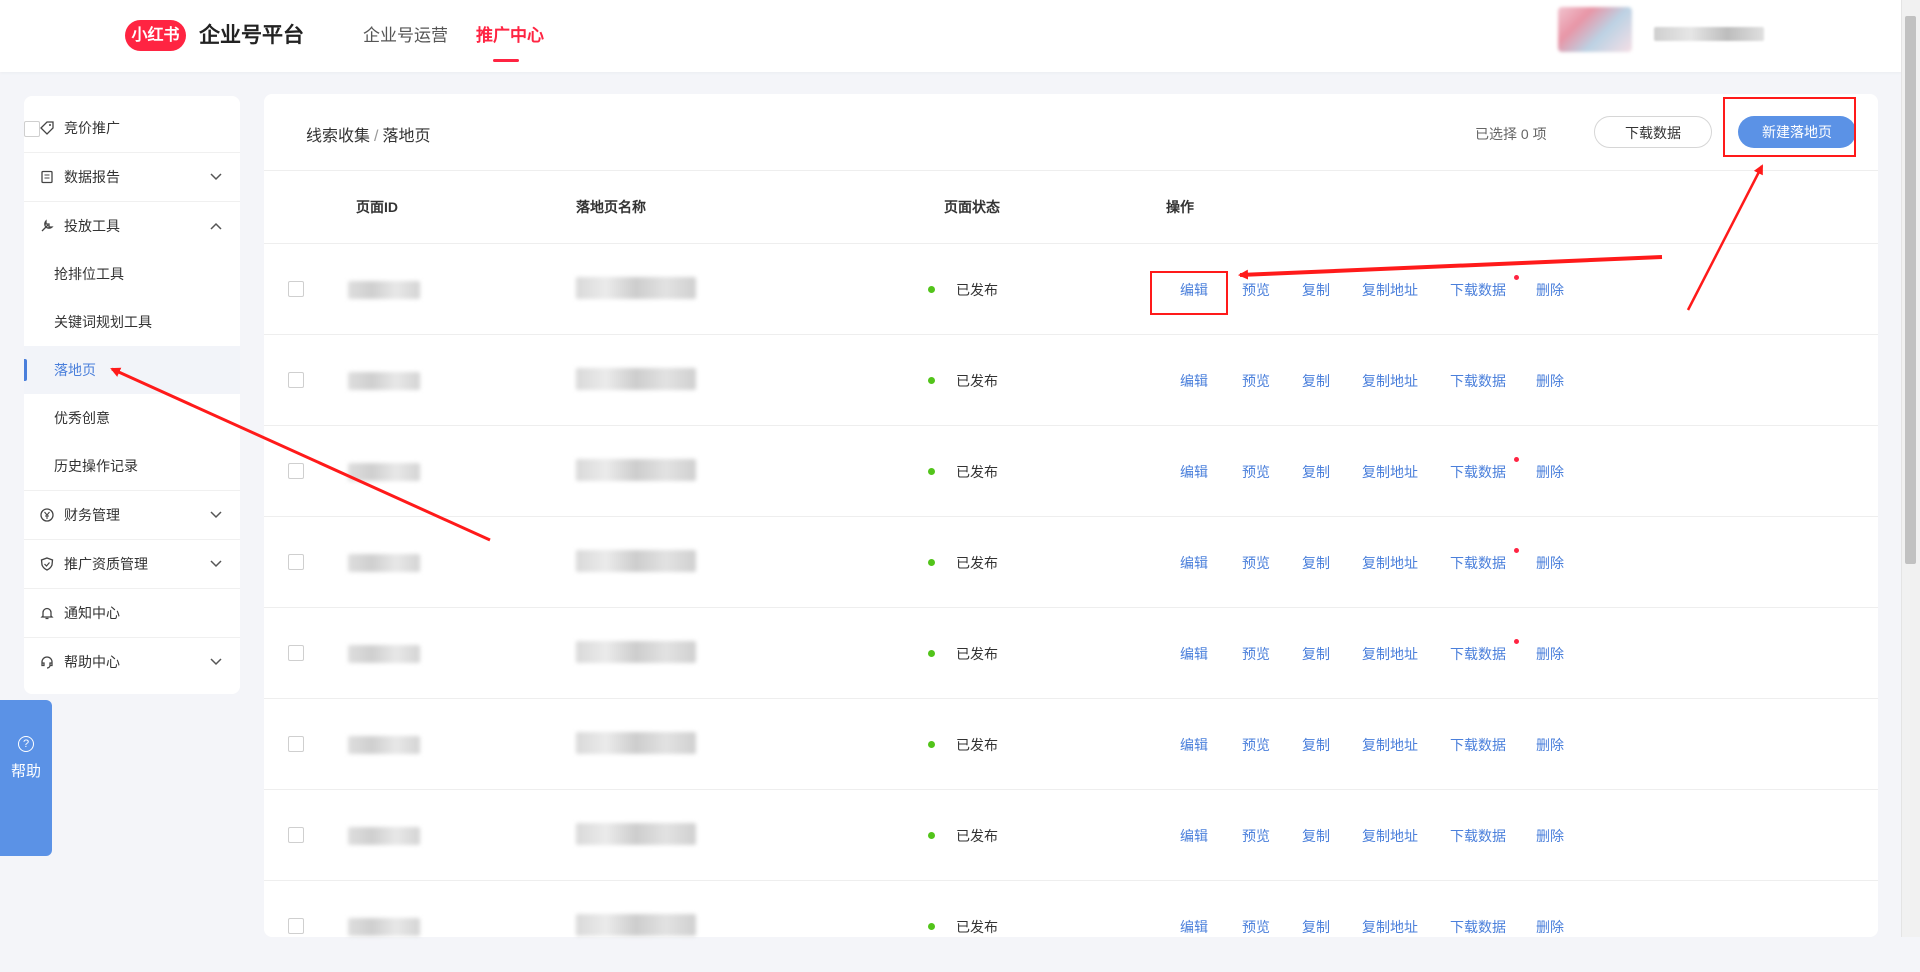  What do you see at coordinates (96, 466) in the screenshot?
I see `sidebar-sub-label: 历史操作记录` at bounding box center [96, 466].